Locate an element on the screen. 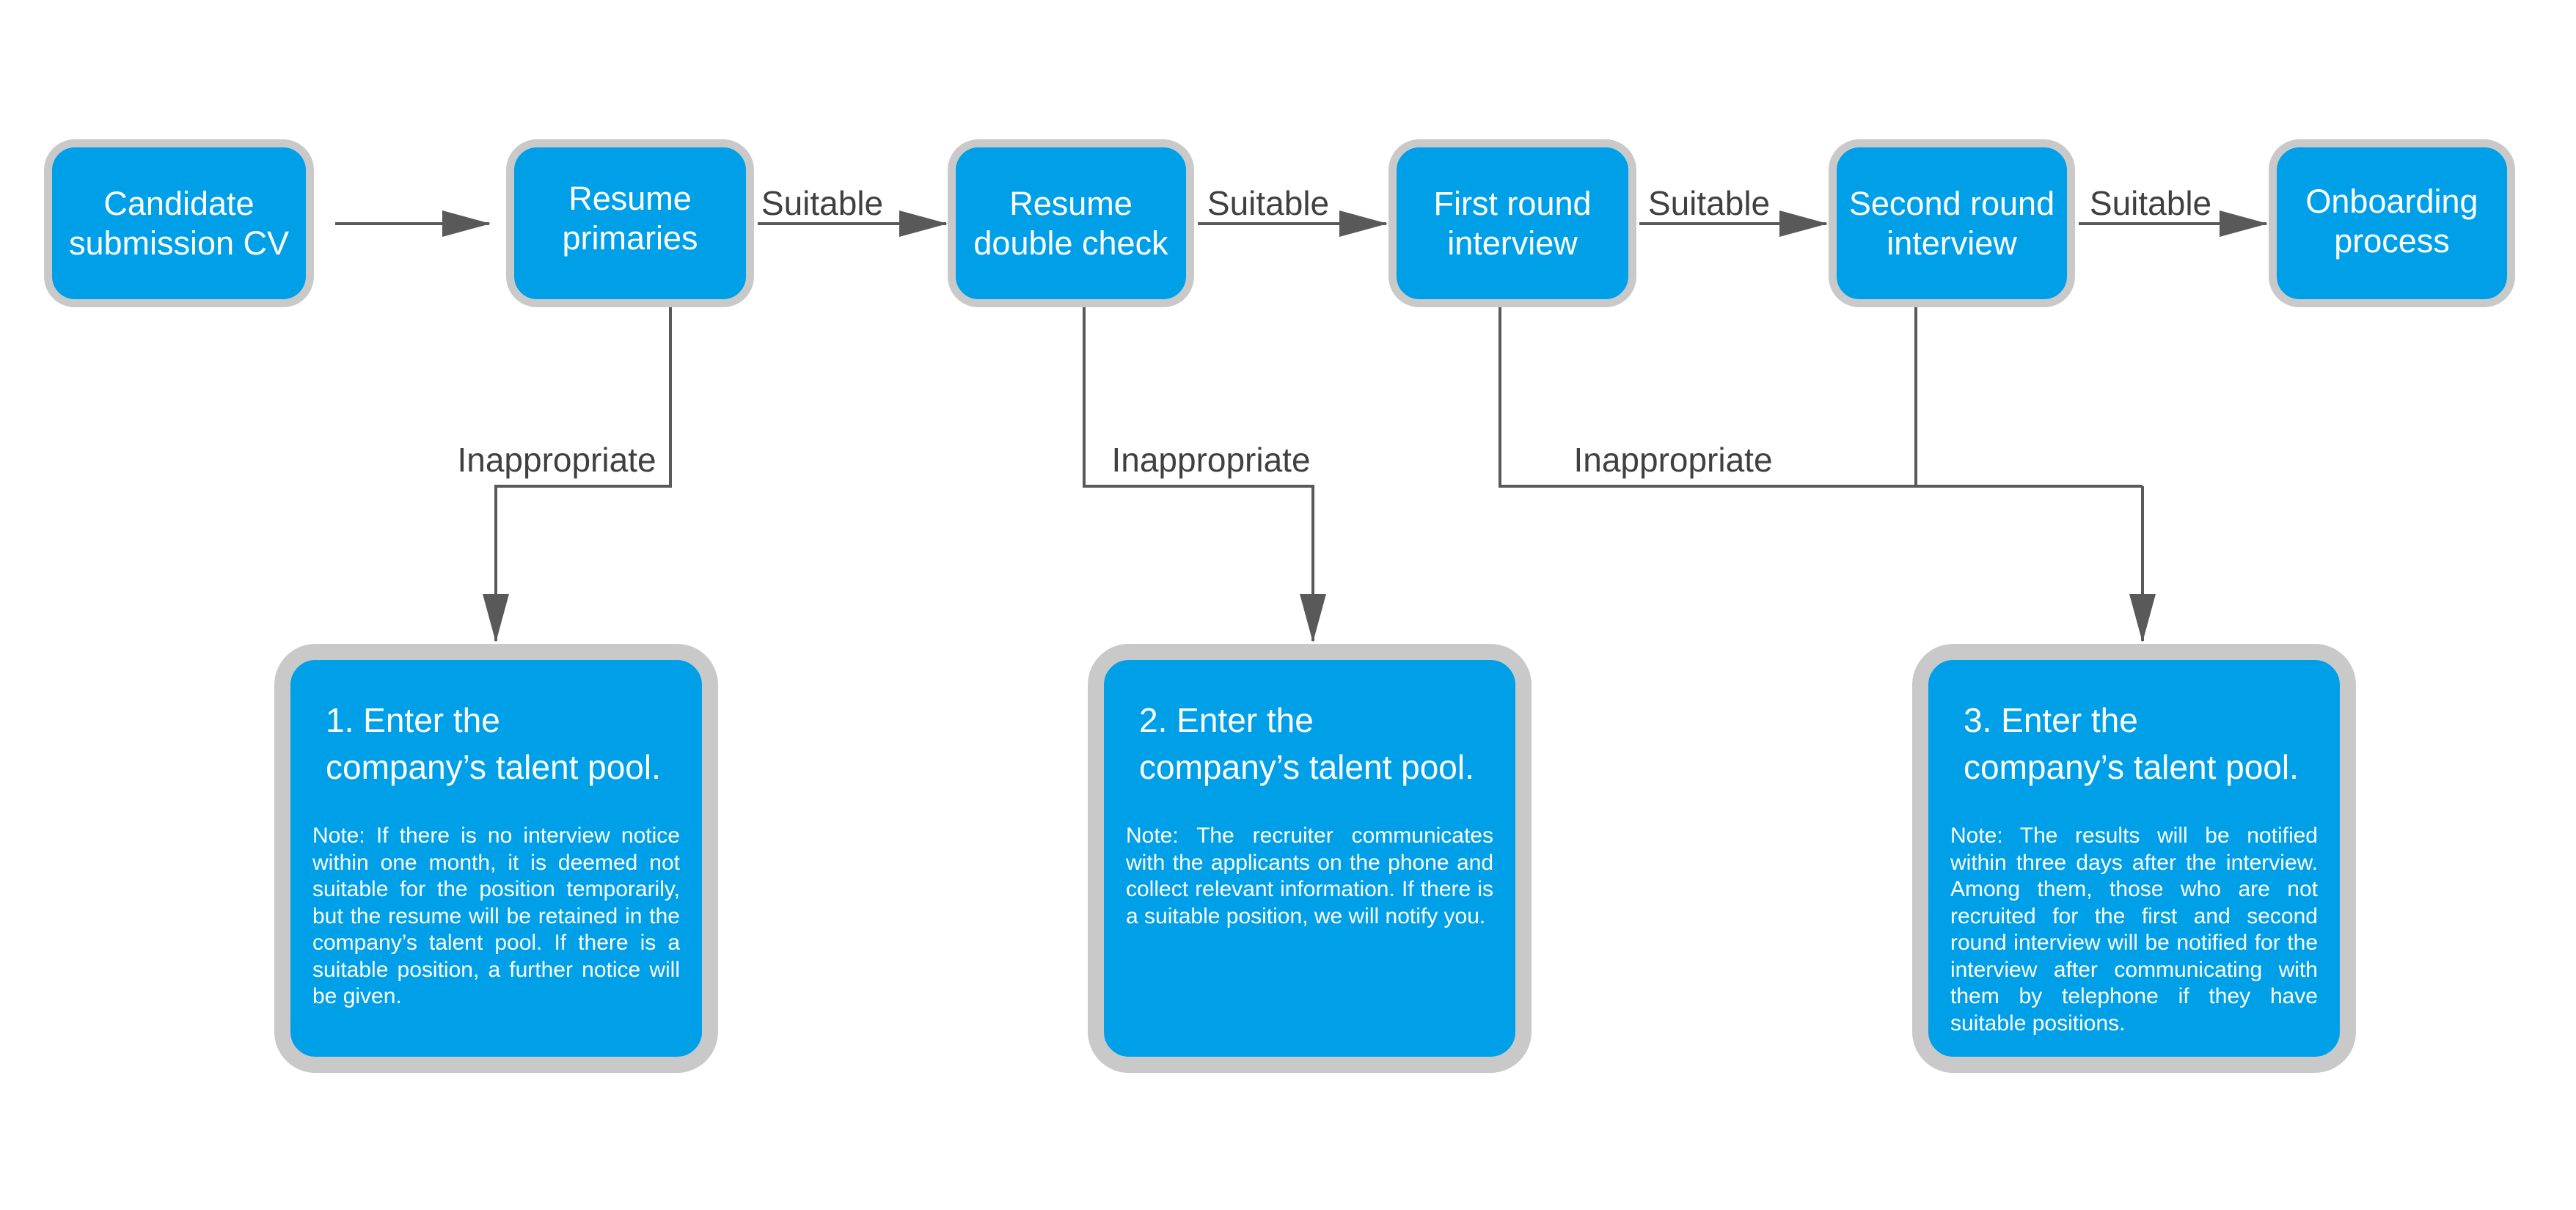  pool-title: 3. Enter the company’s talent pool. is located at coordinates (2131, 743).